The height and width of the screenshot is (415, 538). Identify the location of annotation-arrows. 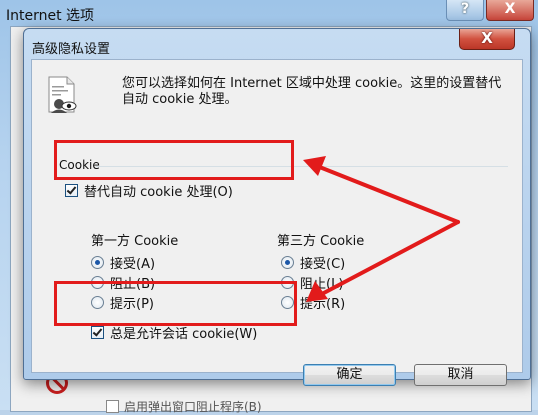
(381, 229).